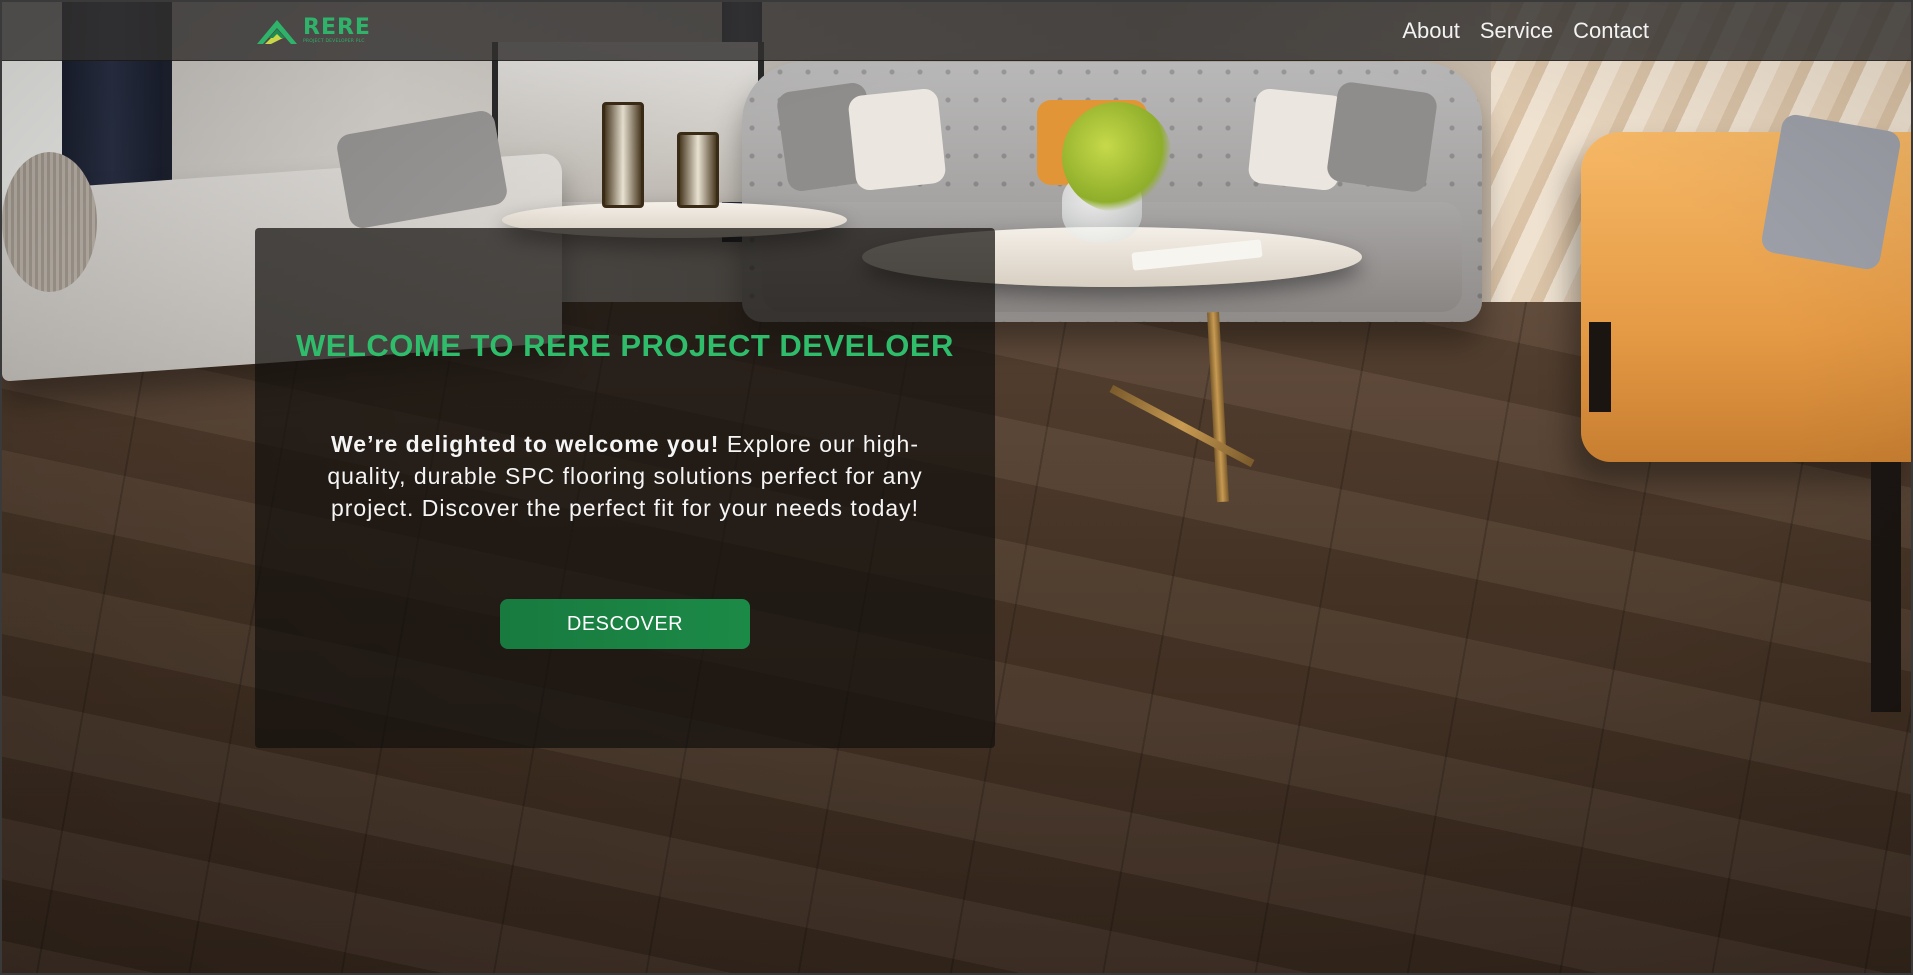 Image resolution: width=1913 pixels, height=975 pixels. Describe the element at coordinates (1516, 31) in the screenshot. I see `nav-link-service: Service` at that location.